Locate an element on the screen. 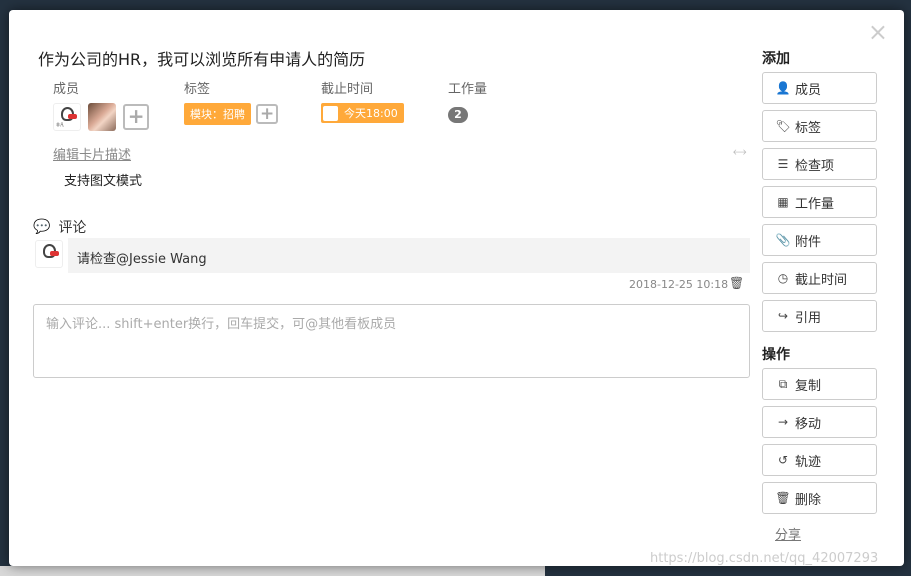 This screenshot has height=576, width=911. add-member-sidebar-button: 👤 成员 is located at coordinates (819, 88).